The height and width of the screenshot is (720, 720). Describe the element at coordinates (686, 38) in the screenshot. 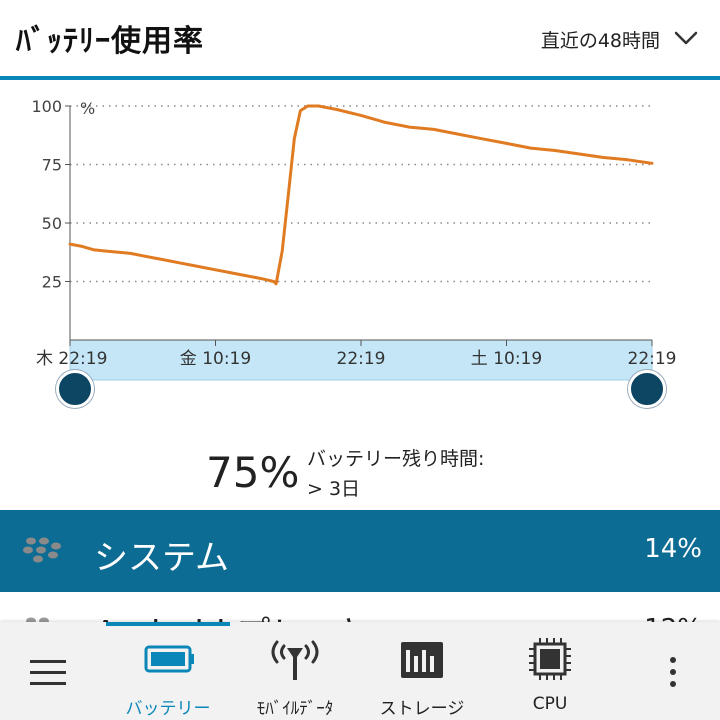

I see `chevron-down-icon` at that location.